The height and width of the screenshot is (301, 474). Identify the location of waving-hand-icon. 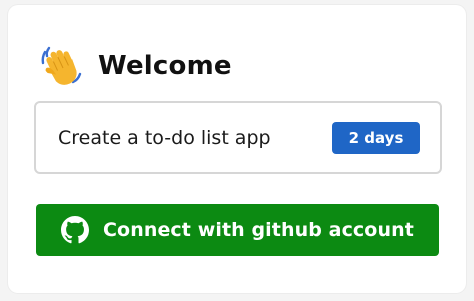
(61, 66).